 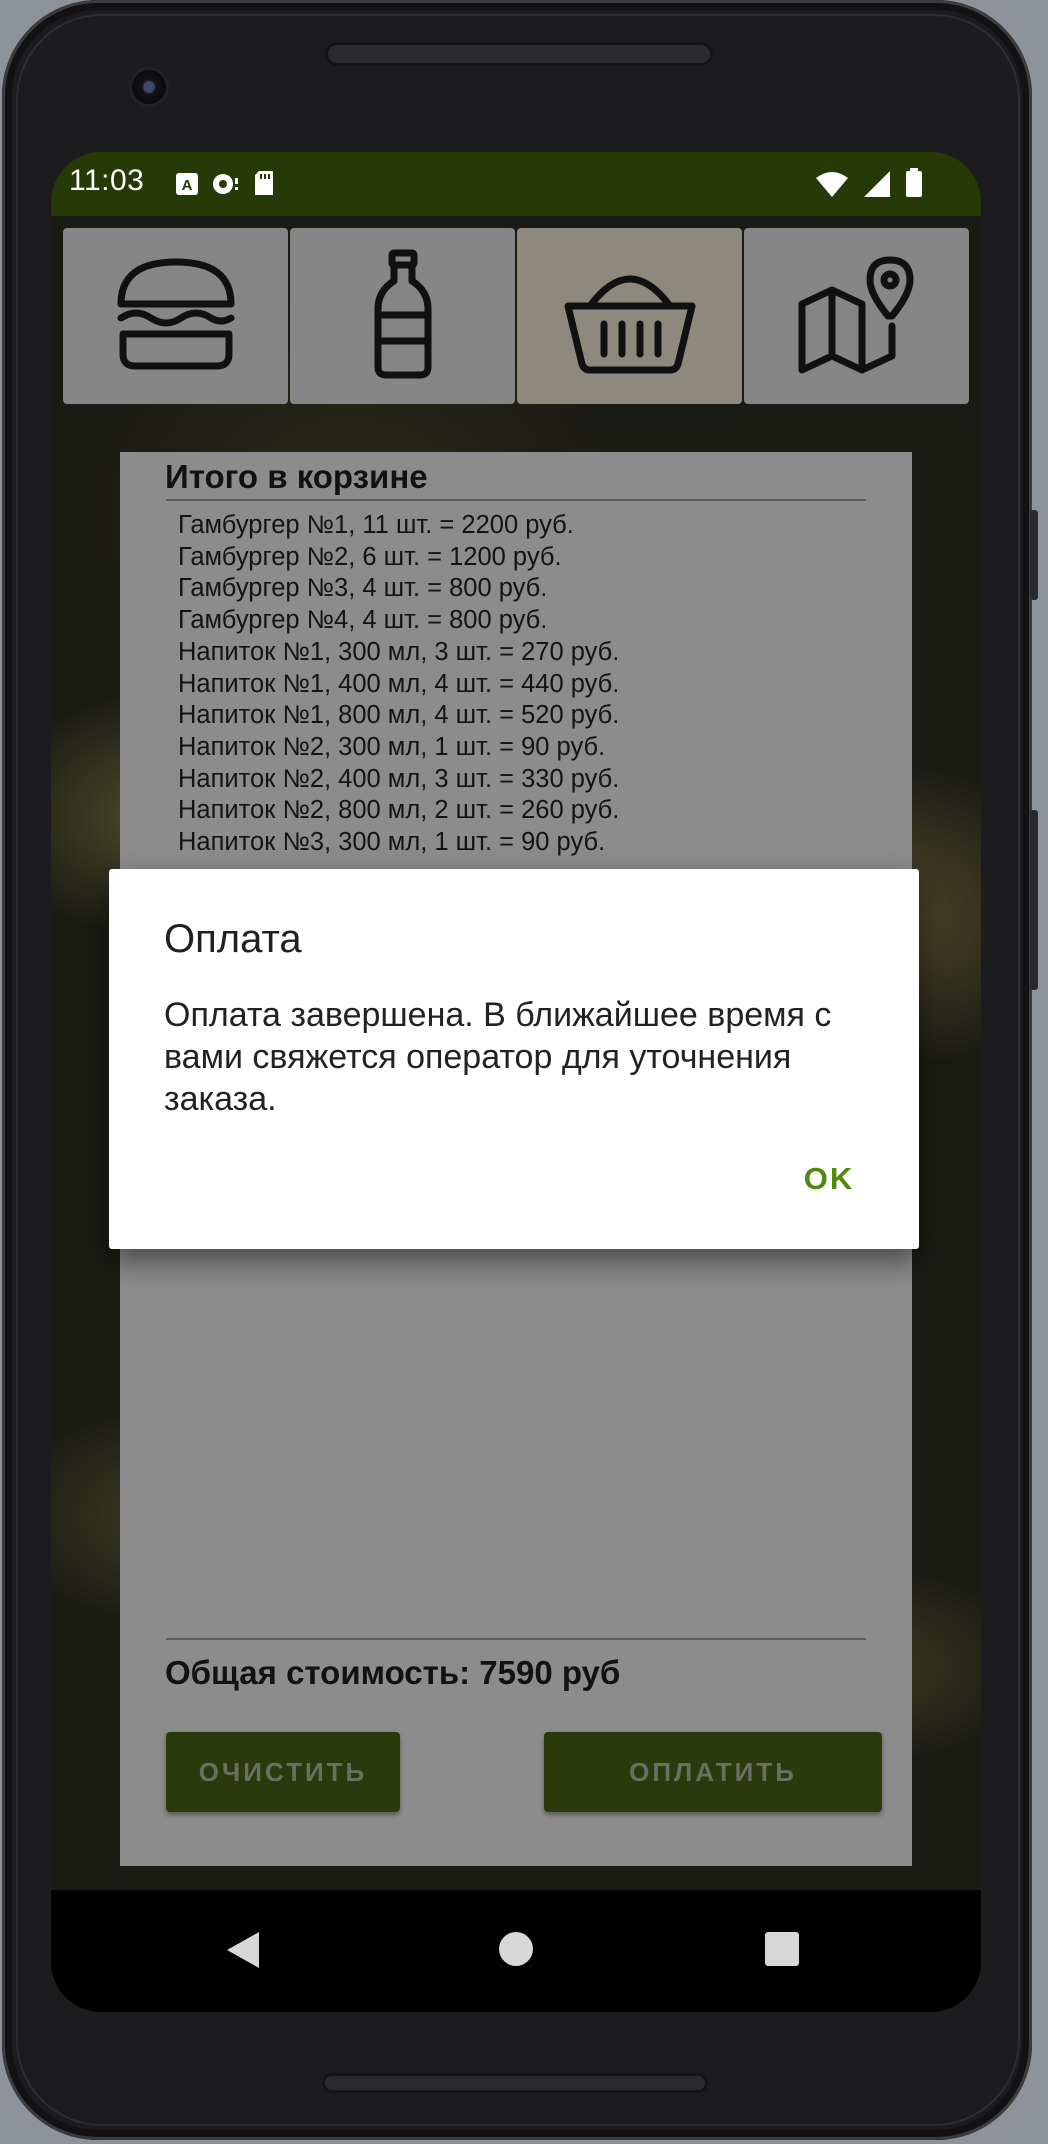 I want to click on back-icon, so click(x=243, y=1950).